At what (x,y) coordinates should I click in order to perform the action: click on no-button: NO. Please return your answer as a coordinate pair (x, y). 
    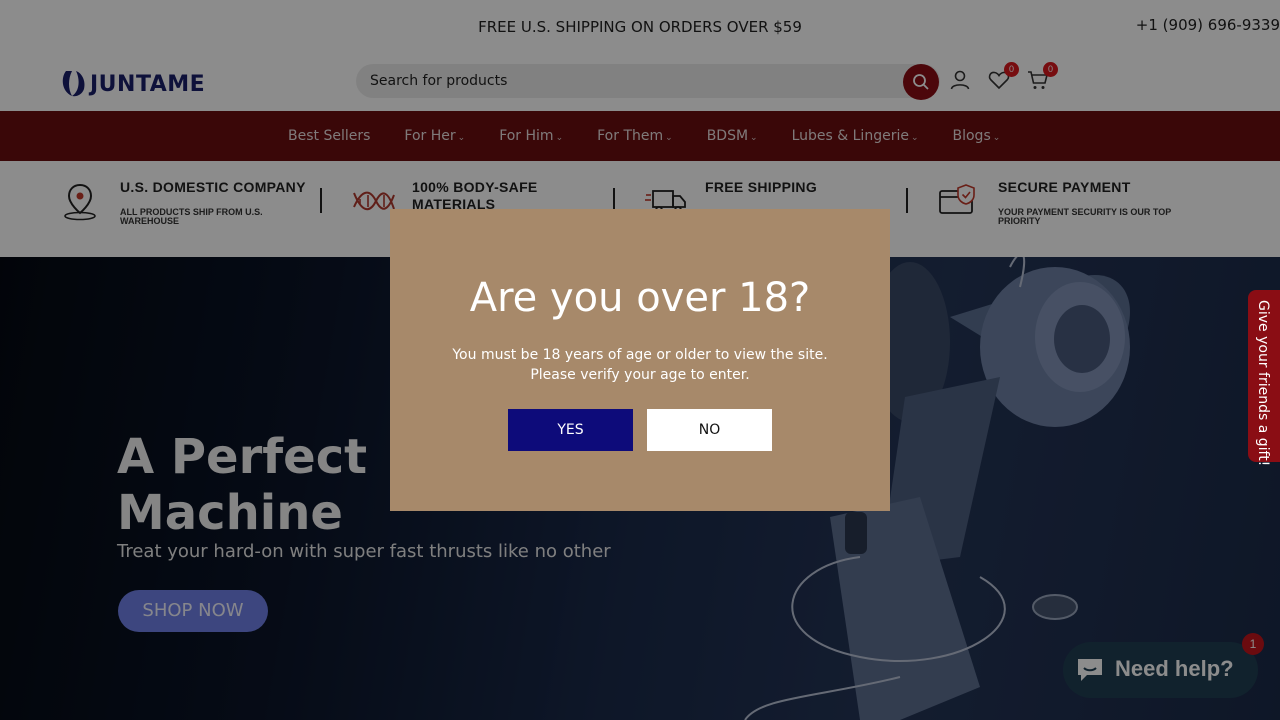
    Looking at the image, I should click on (709, 430).